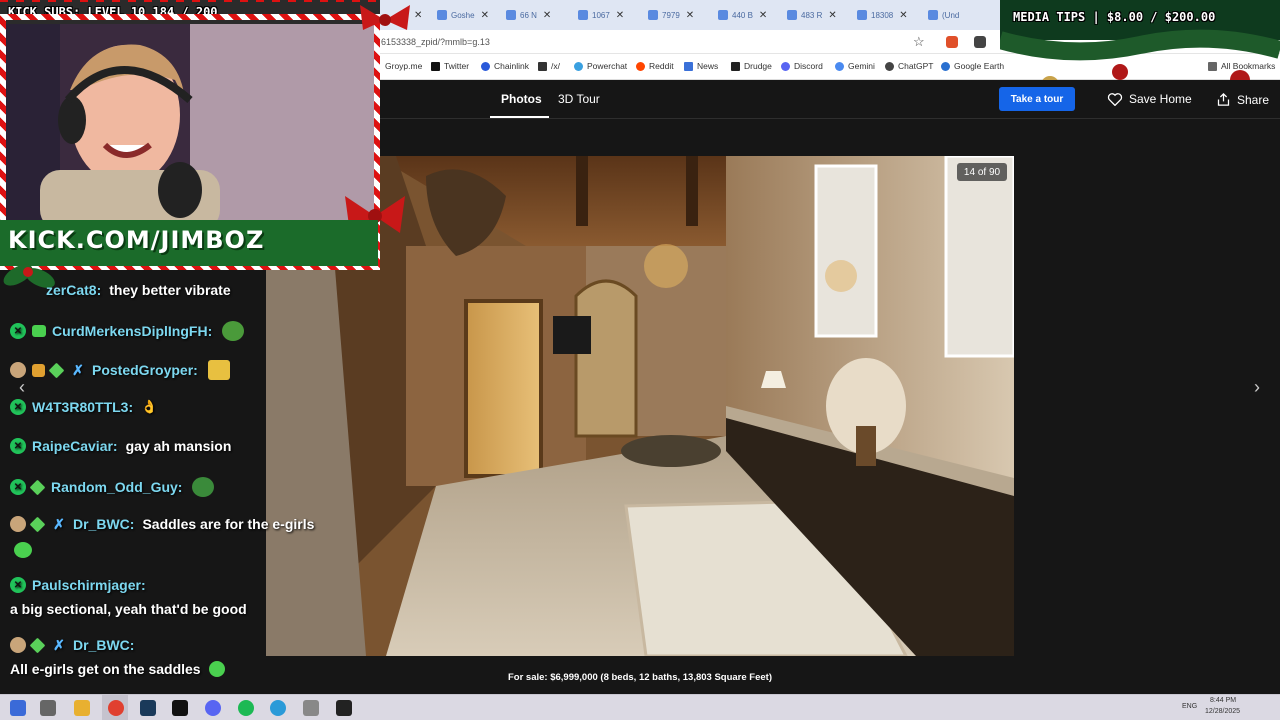 Image resolution: width=1280 pixels, height=720 pixels. I want to click on bookmark-item: Gemini, so click(855, 66).